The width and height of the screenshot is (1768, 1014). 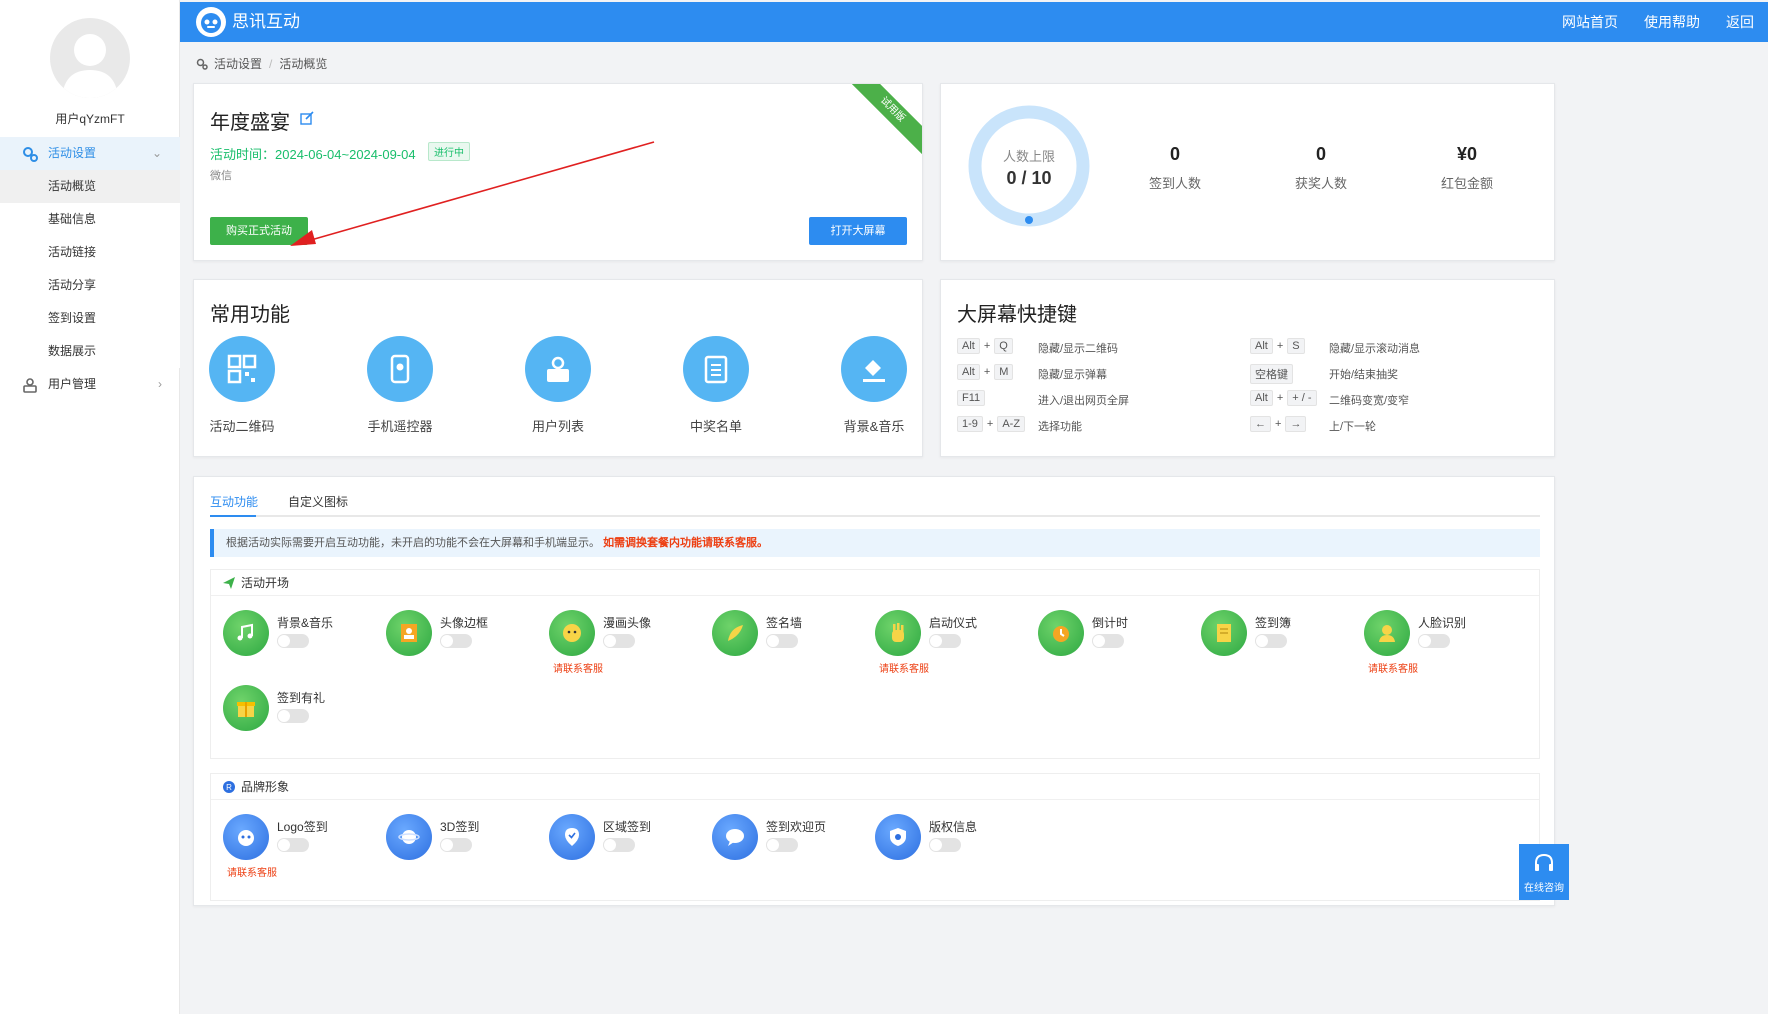 I want to click on menu-data-display: 数据展示, so click(x=90, y=351).